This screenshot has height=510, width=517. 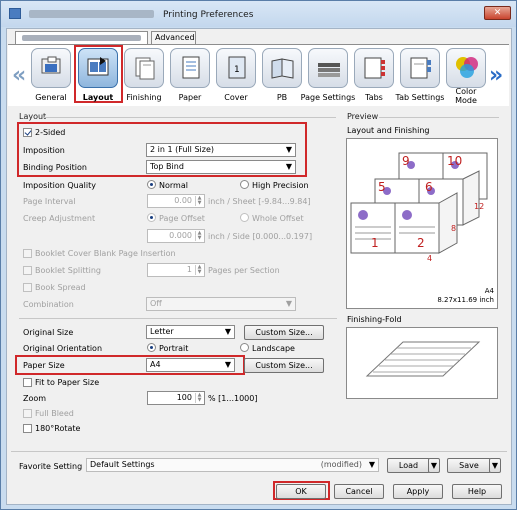 I want to click on two-sided-label: 2-Sided, so click(x=50, y=132).